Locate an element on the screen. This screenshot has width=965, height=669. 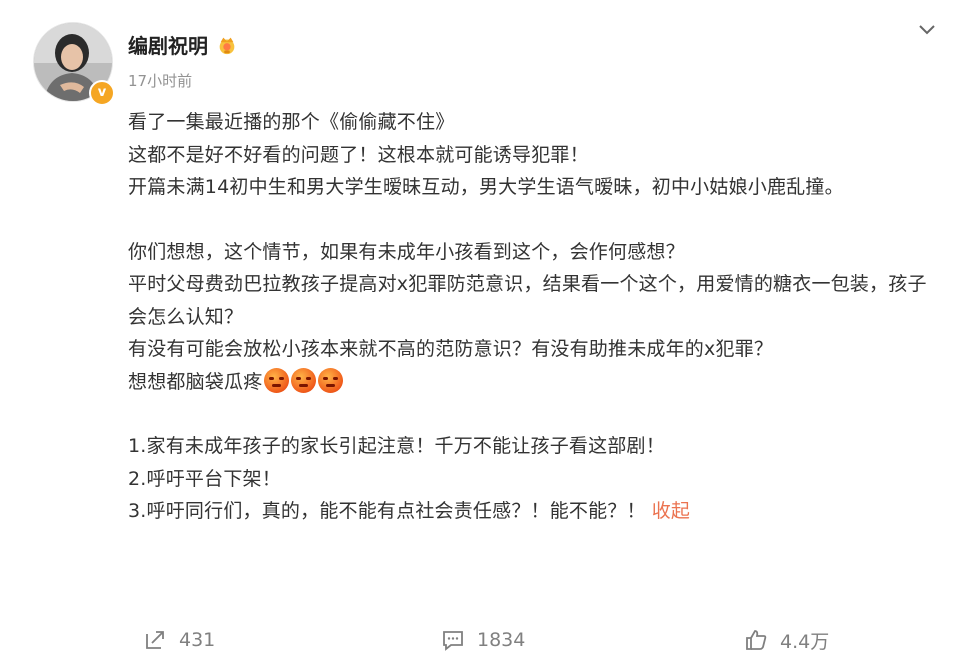
post-timestamp: 17小时前 is located at coordinates (160, 80).